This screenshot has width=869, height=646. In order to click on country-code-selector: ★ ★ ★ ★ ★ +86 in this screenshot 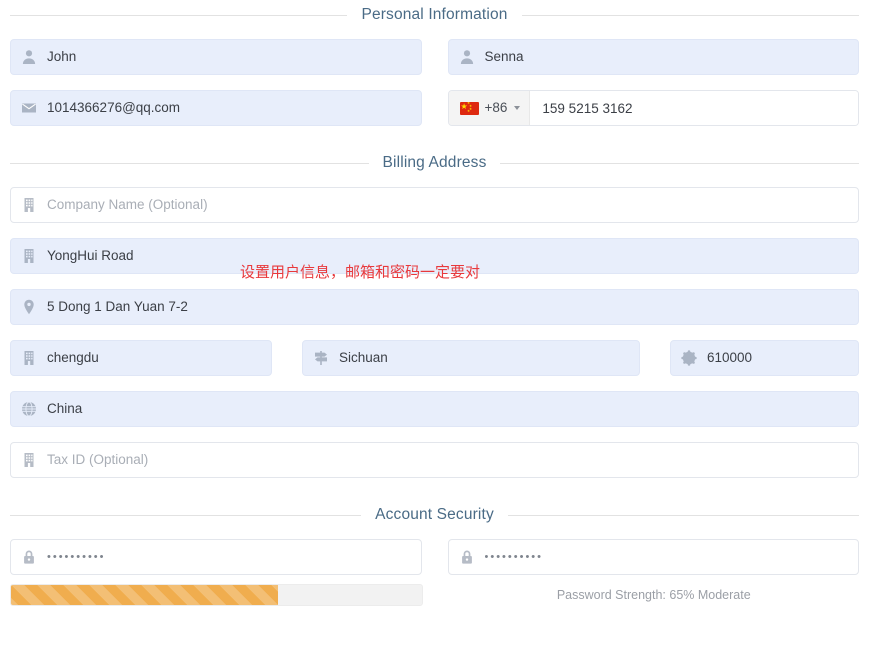, I will do `click(489, 108)`.